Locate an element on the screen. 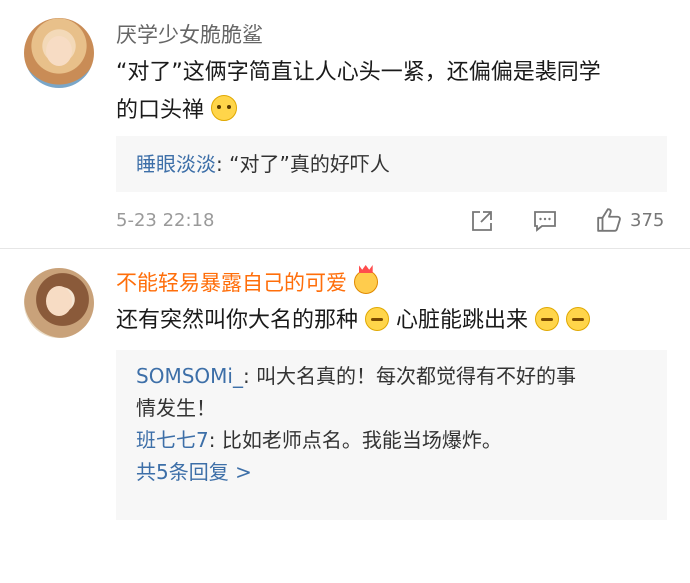  reply-text: 比如老师点名。我能当场爆炸。 is located at coordinates (361, 440).